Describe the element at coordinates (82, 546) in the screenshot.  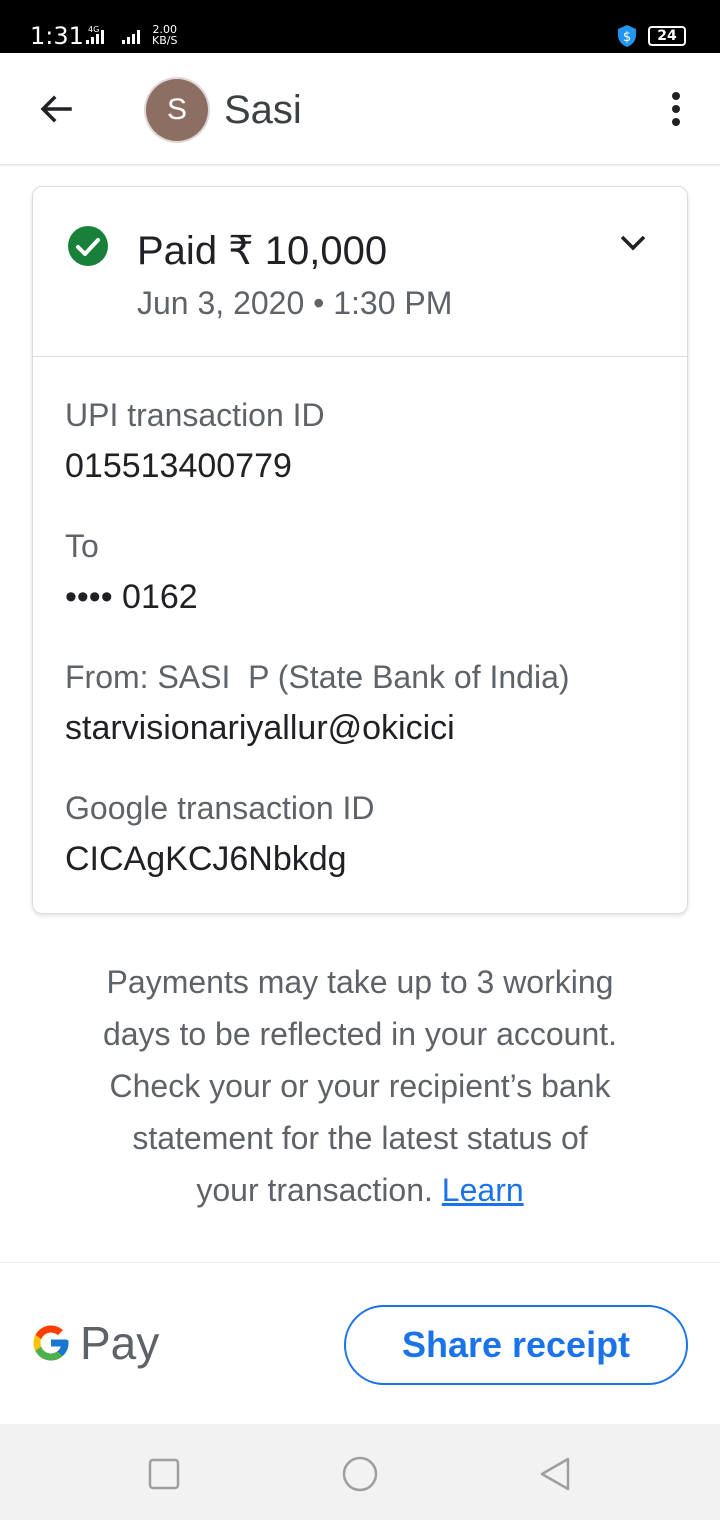
I see `to-label: To` at that location.